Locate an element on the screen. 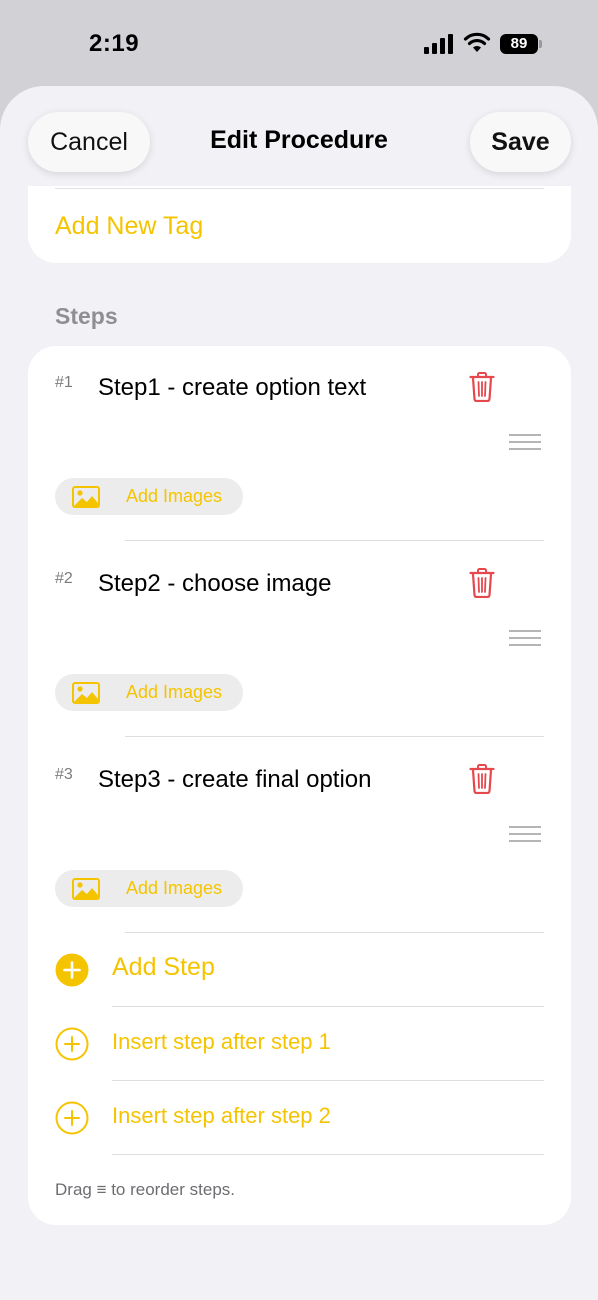 Image resolution: width=598 pixels, height=1300 pixels. step-row: #2 Step2 - choose image Add Images is located at coordinates (299, 639).